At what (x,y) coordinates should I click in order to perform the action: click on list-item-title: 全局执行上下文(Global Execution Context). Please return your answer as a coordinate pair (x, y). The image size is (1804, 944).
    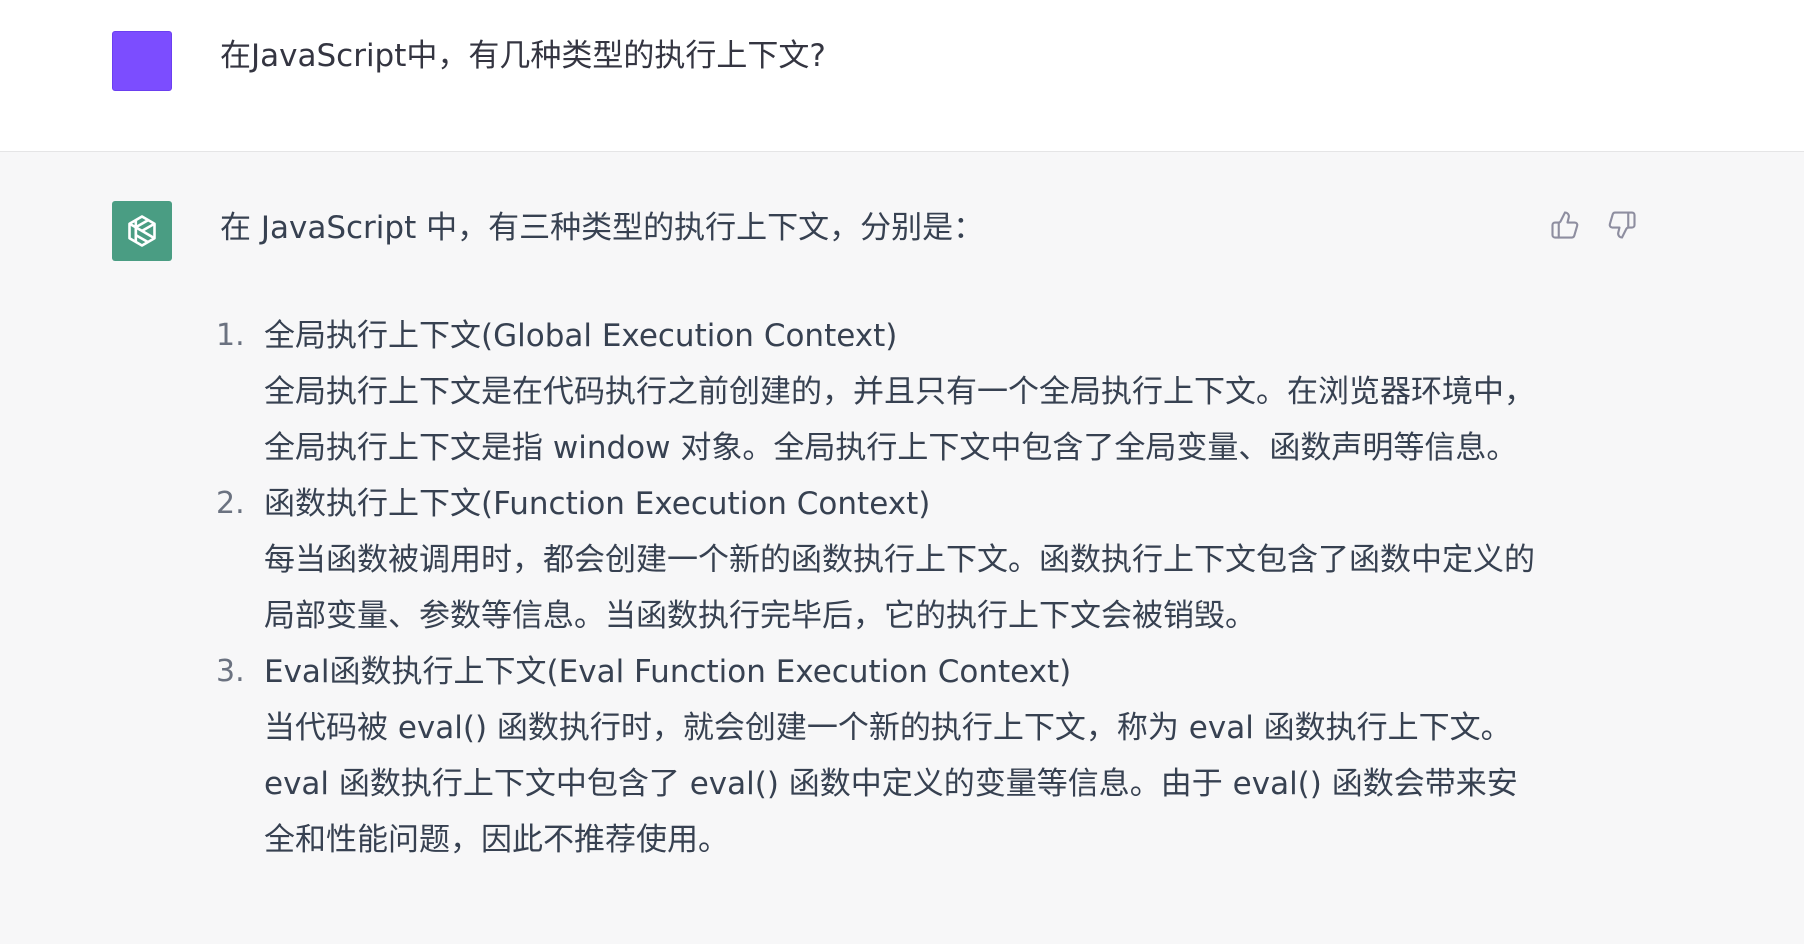
    Looking at the image, I should click on (581, 336).